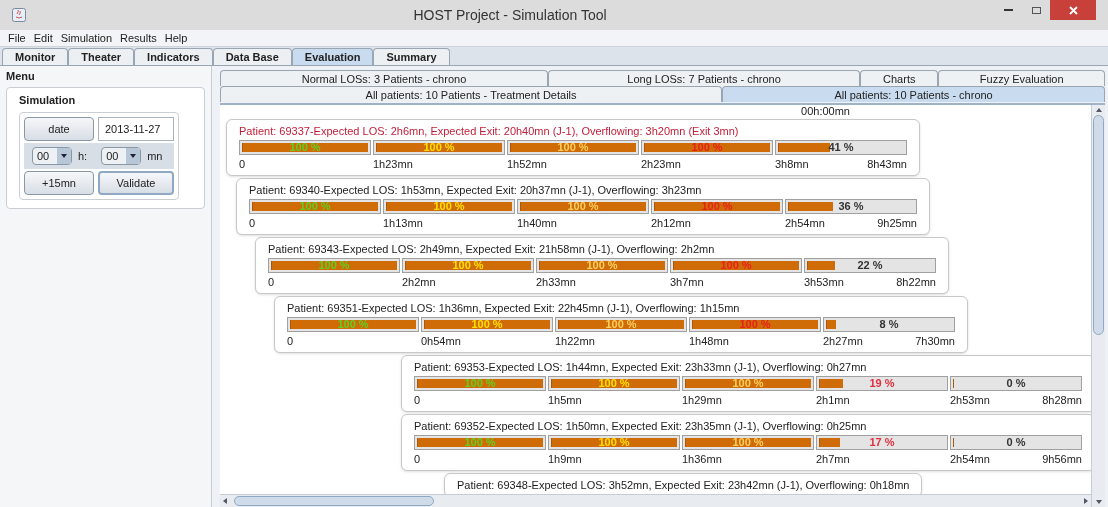  I want to click on menu-item: Simulation, so click(86, 38).